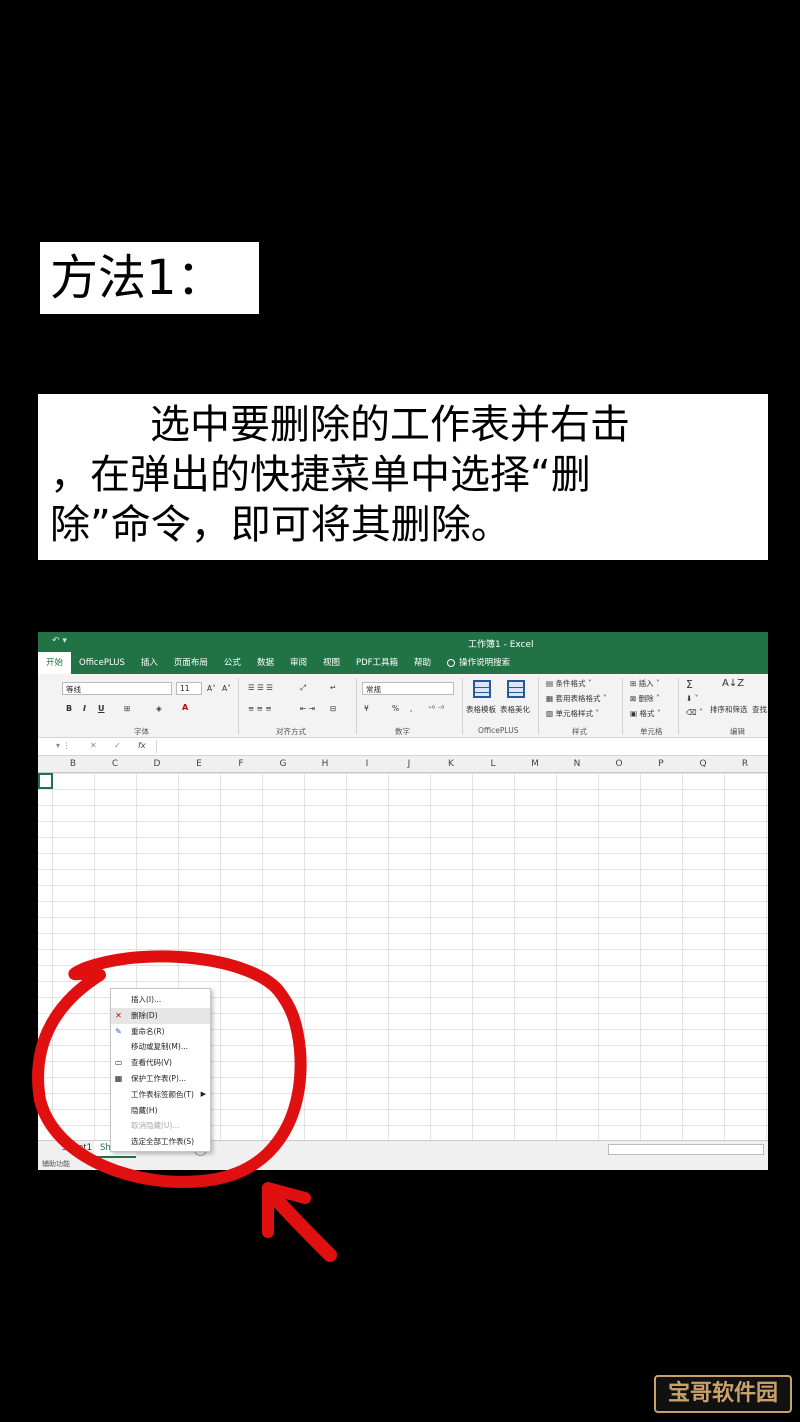  I want to click on delete-cells-button: ⊠ 删除 ˅, so click(645, 698).